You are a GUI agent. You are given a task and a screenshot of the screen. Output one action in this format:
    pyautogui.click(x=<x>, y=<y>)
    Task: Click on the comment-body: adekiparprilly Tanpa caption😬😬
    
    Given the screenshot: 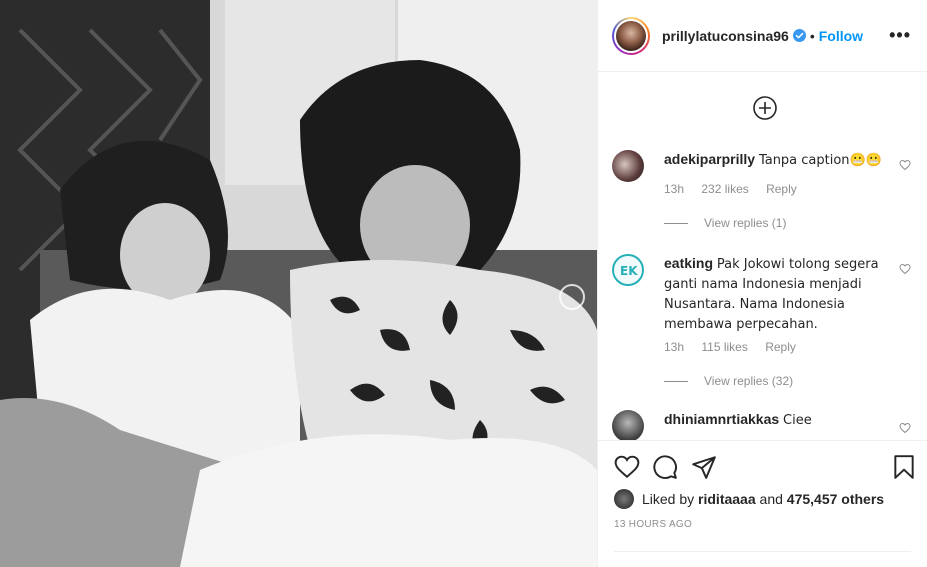 What is the action you would take?
    pyautogui.click(x=773, y=160)
    